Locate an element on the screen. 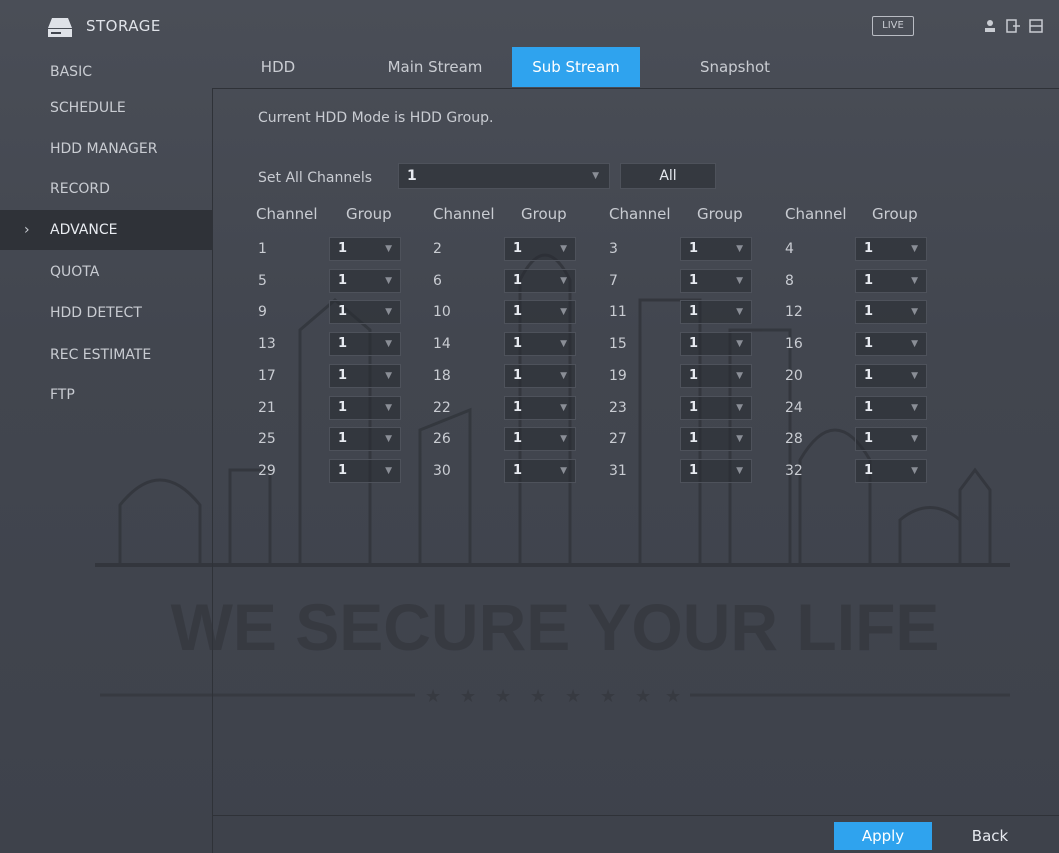  sidebar-item-ftp: FTP is located at coordinates (106, 395).